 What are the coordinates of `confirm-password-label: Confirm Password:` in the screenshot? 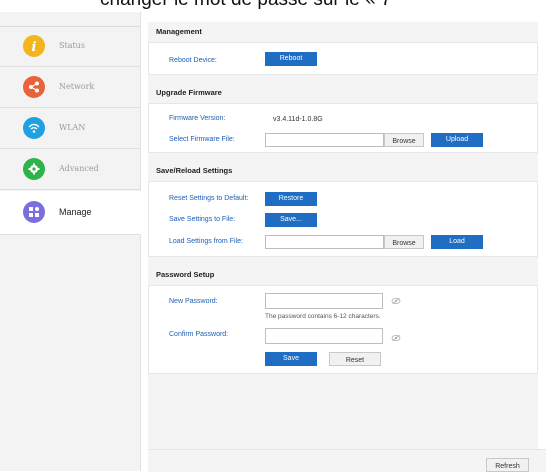 It's located at (199, 334).